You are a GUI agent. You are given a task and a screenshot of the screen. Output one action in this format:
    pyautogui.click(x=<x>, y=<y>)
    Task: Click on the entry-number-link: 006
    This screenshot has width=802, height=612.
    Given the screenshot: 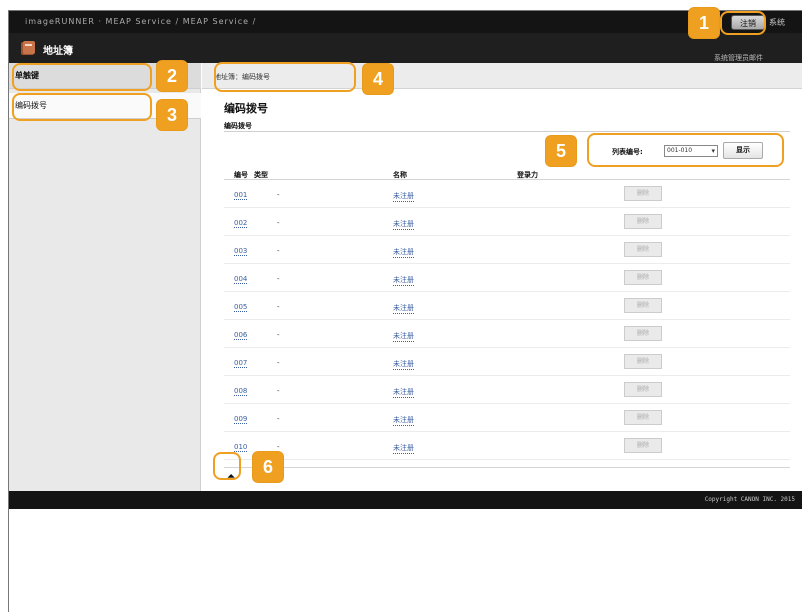 What is the action you would take?
    pyautogui.click(x=241, y=335)
    